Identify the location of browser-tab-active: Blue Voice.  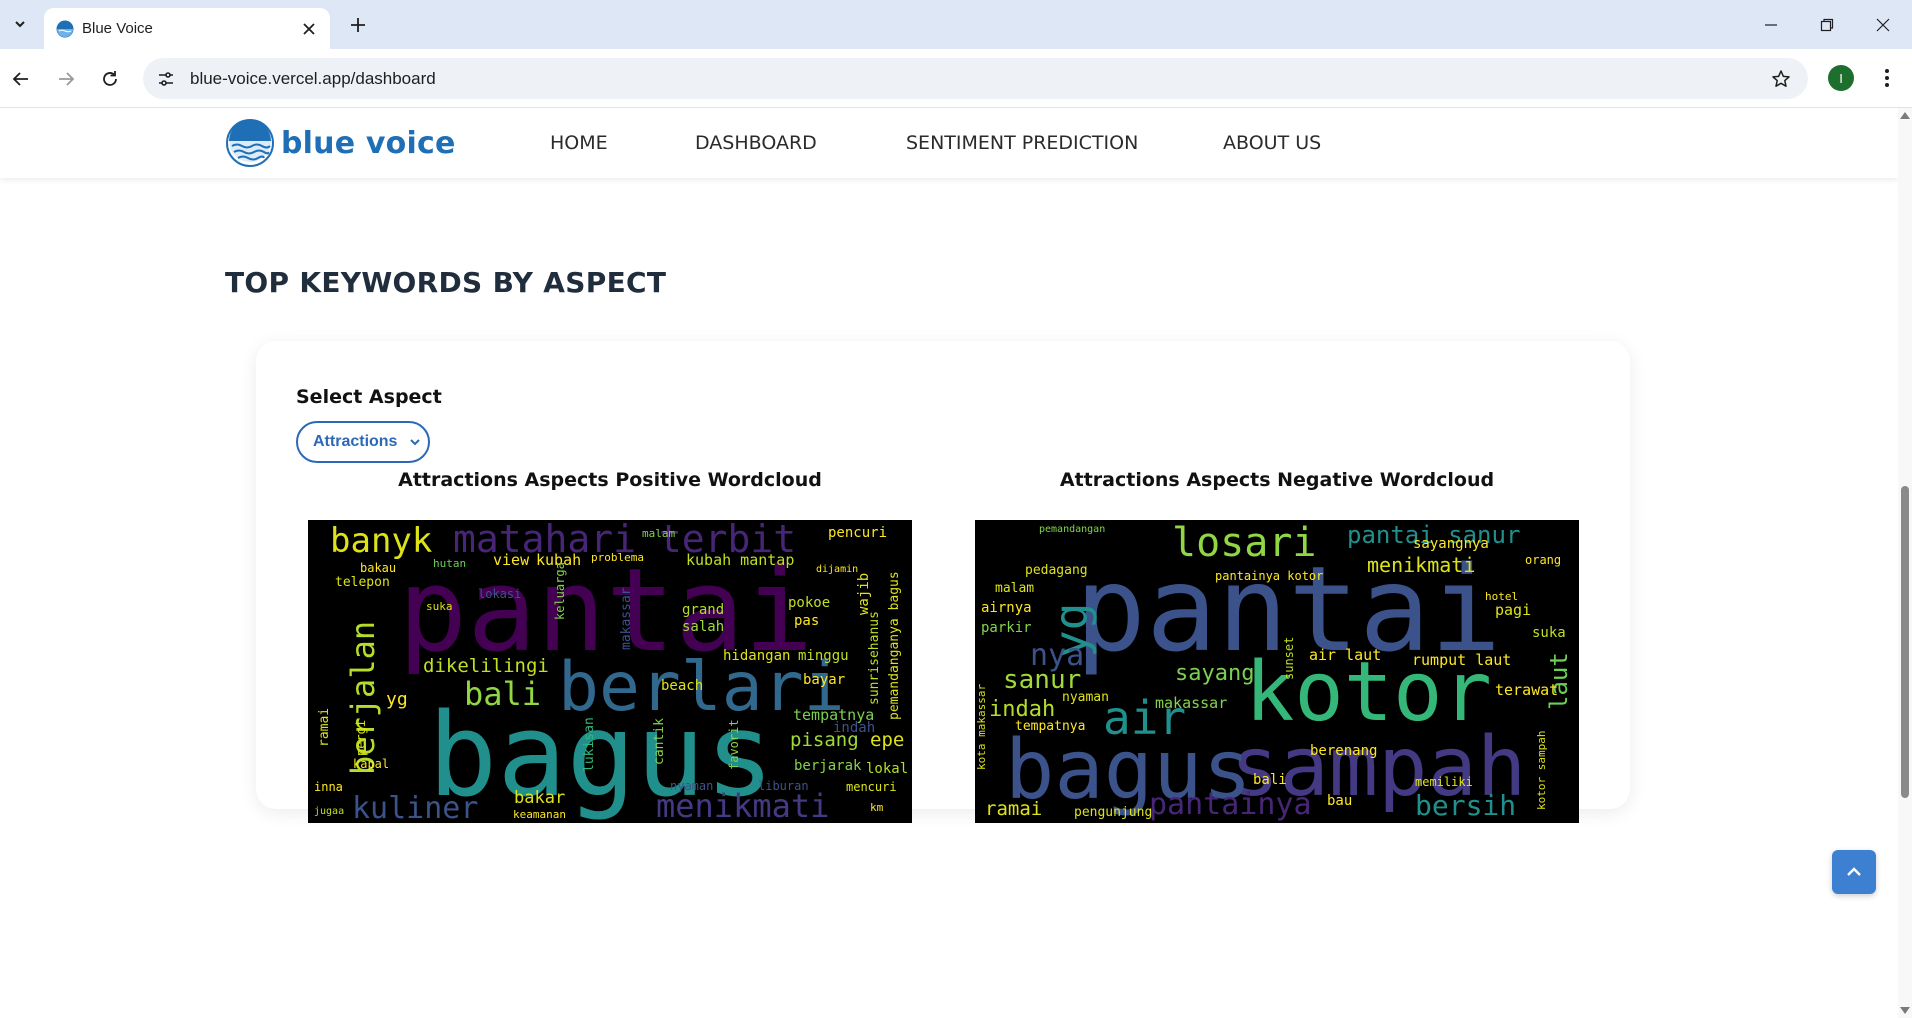
(187, 28).